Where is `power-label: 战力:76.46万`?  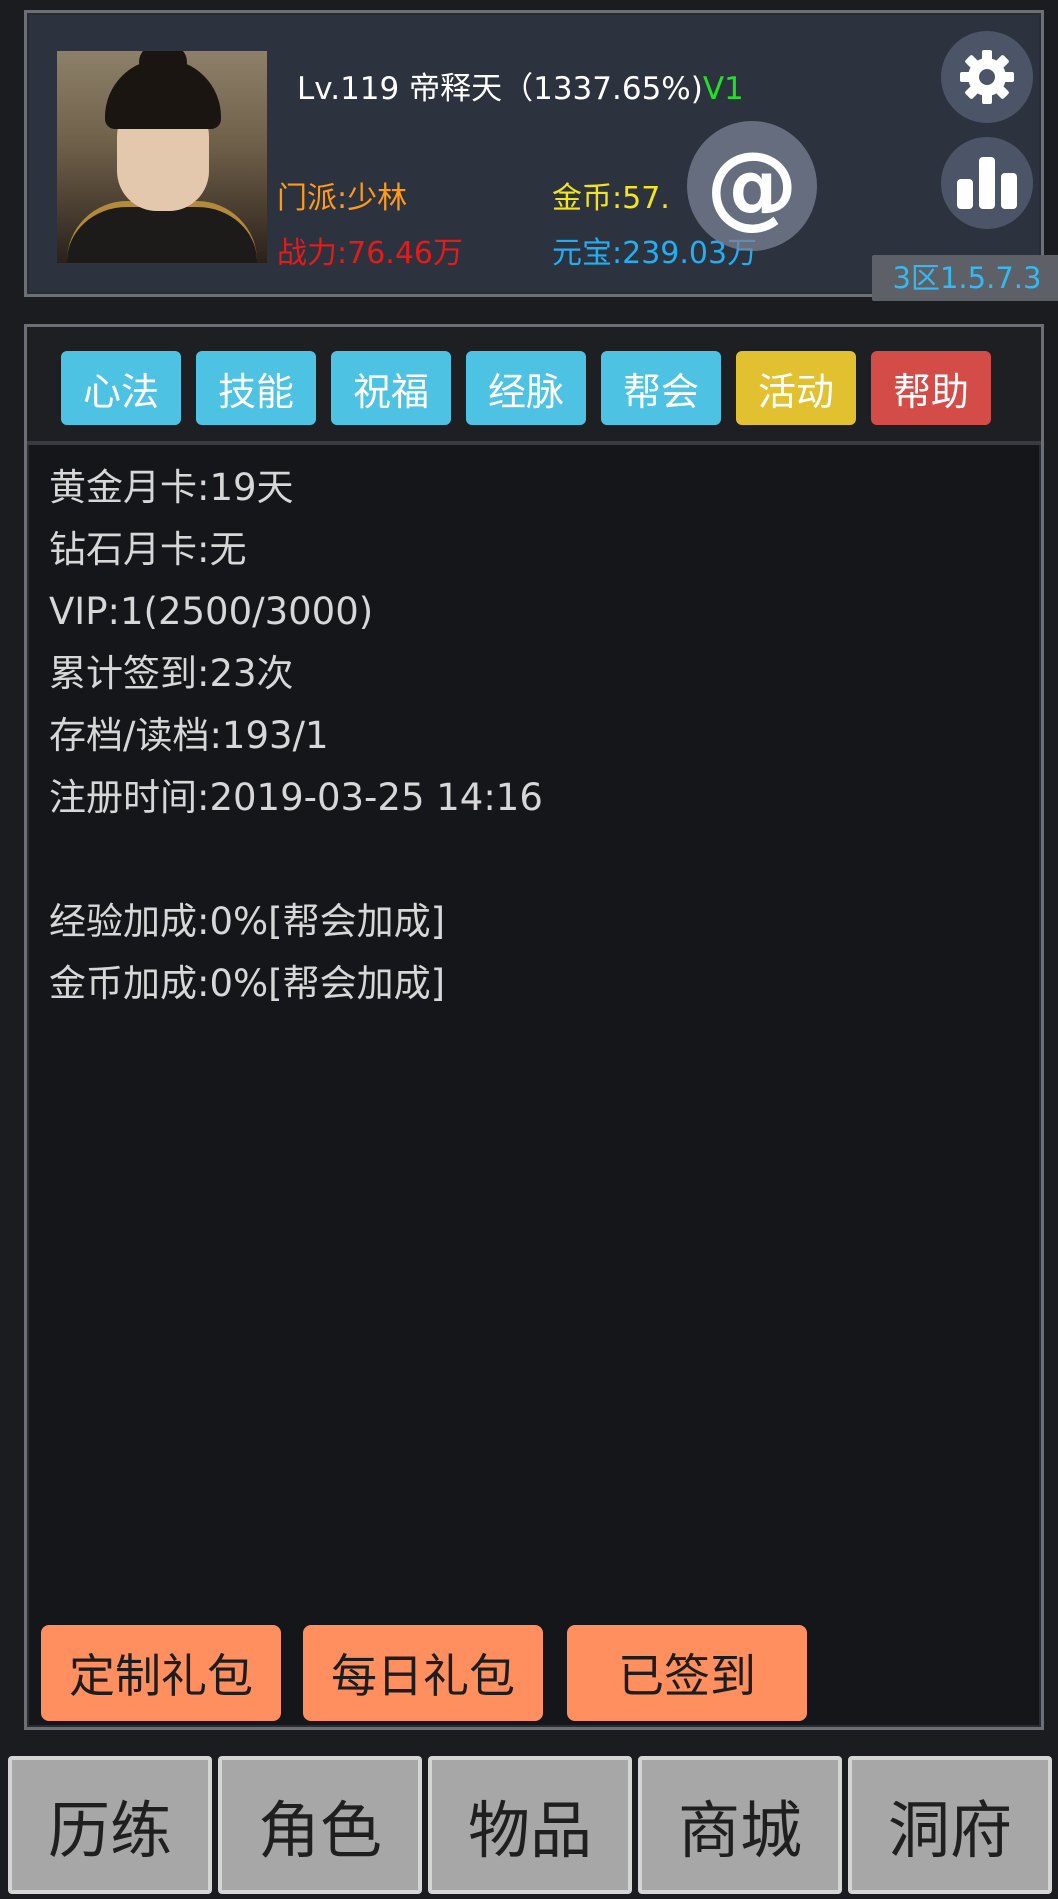 power-label: 战力:76.46万 is located at coordinates (370, 253).